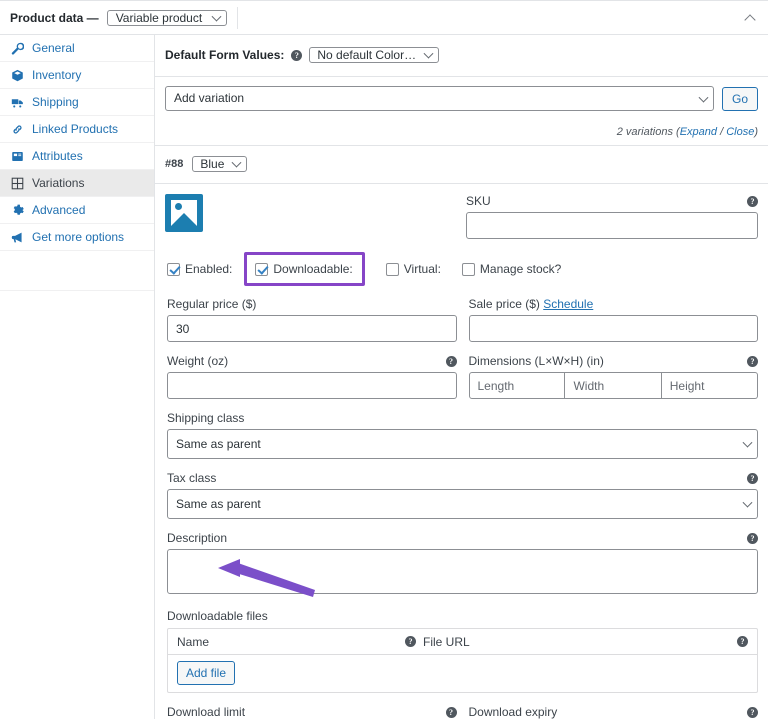 Image resolution: width=768 pixels, height=719 pixels. What do you see at coordinates (17, 75) in the screenshot?
I see `archive-icon` at bounding box center [17, 75].